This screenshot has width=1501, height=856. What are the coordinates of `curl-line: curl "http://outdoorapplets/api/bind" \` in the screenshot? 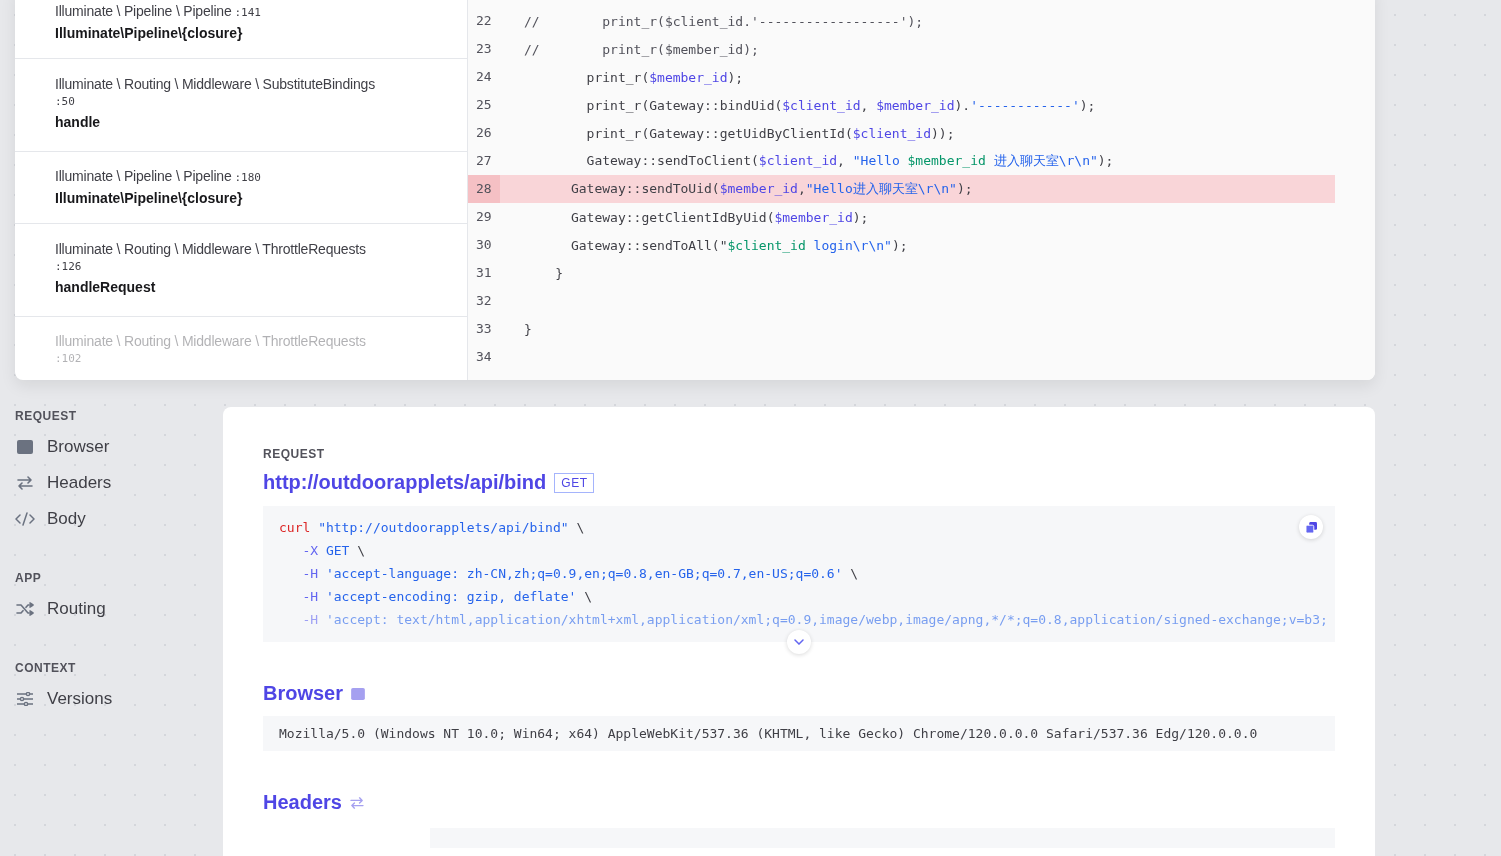 It's located at (432, 528).